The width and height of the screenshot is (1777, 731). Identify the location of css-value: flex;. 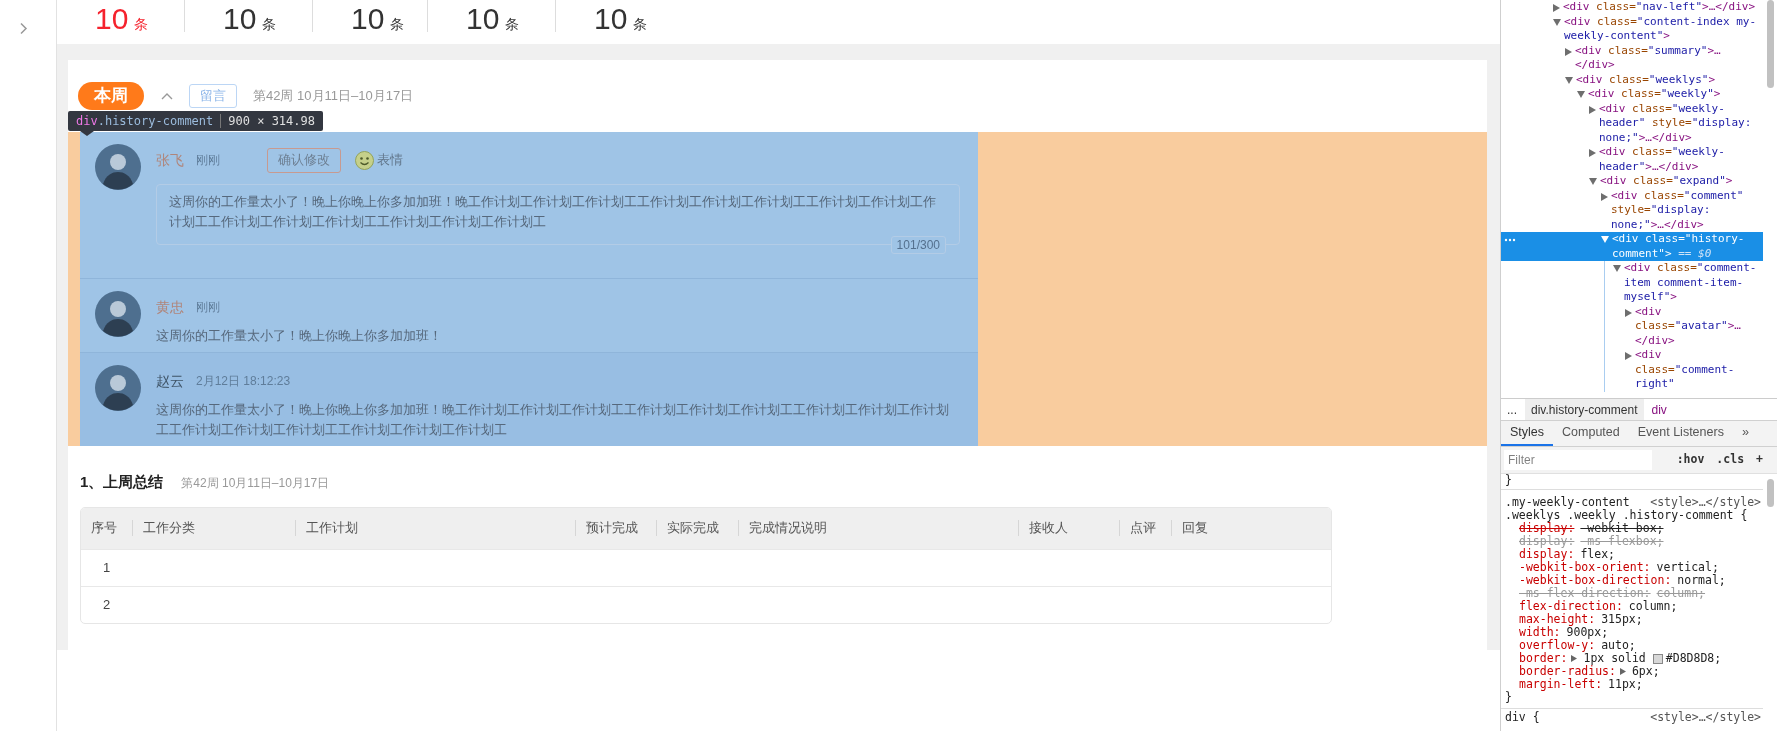
(1597, 554).